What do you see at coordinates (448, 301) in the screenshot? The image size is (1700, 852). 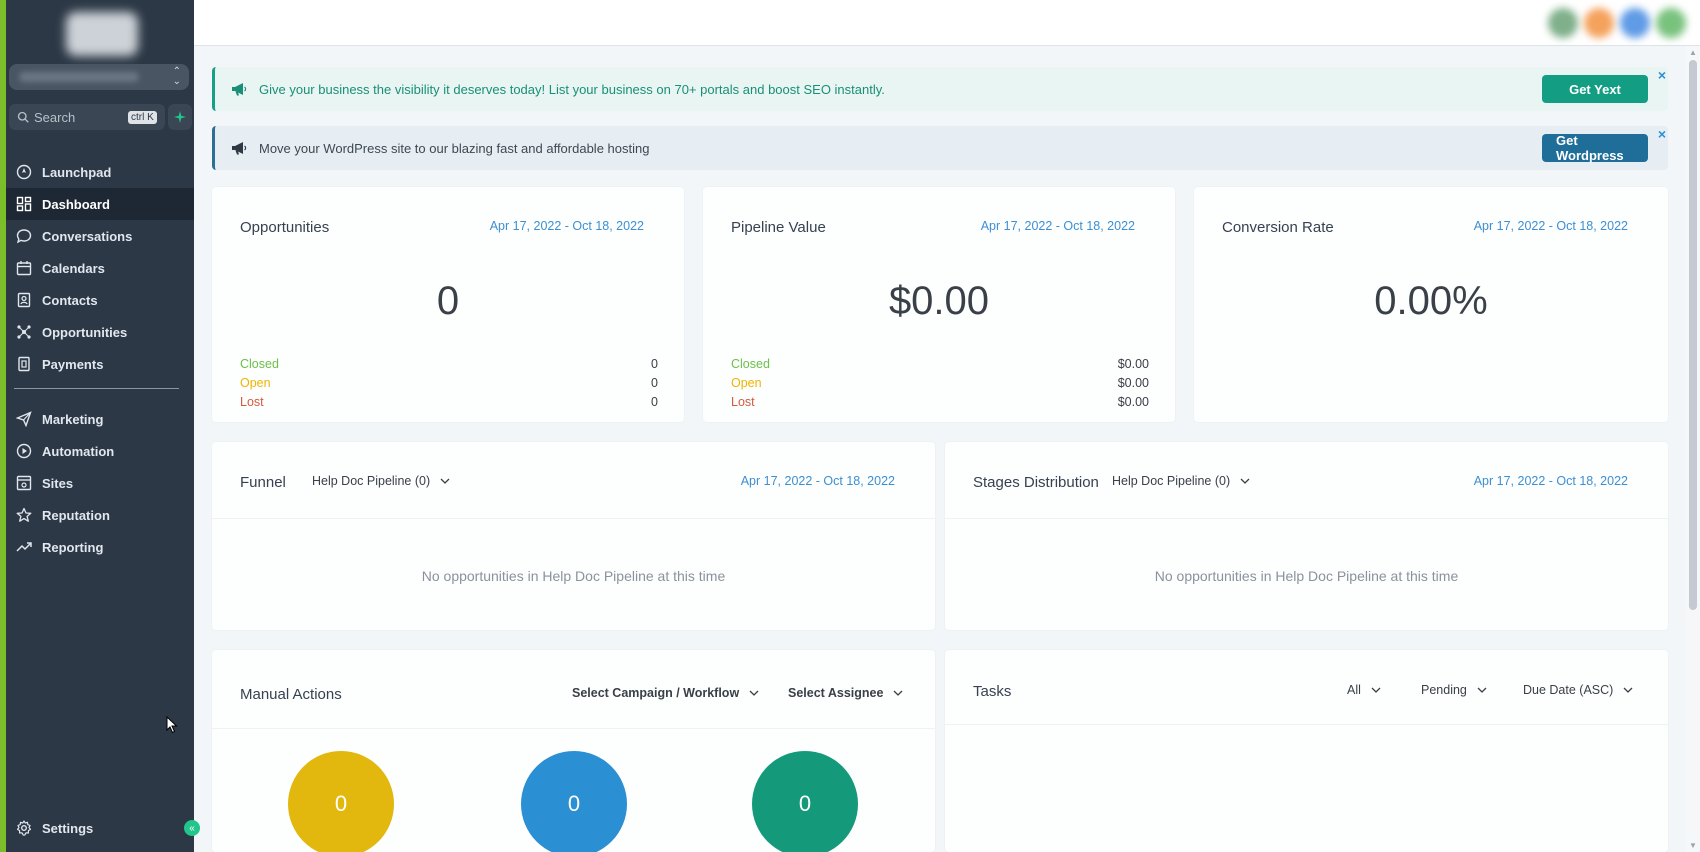 I see `opportunities-total: 0` at bounding box center [448, 301].